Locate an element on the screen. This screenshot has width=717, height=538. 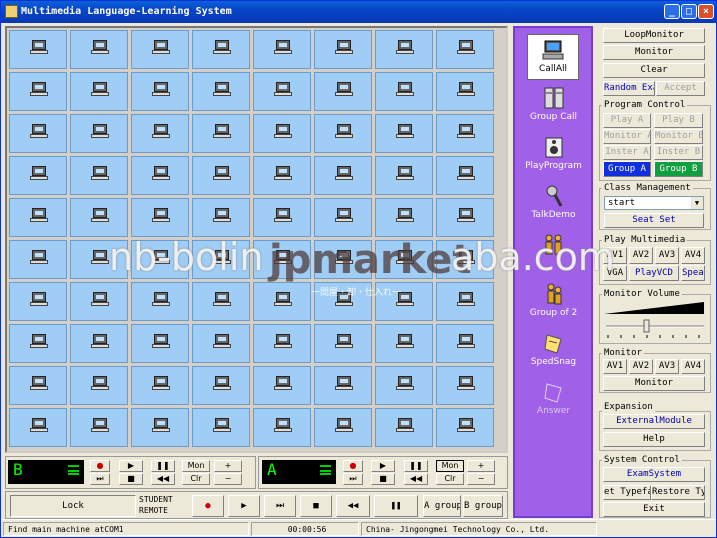
left-record-button: ● is located at coordinates (100, 466).